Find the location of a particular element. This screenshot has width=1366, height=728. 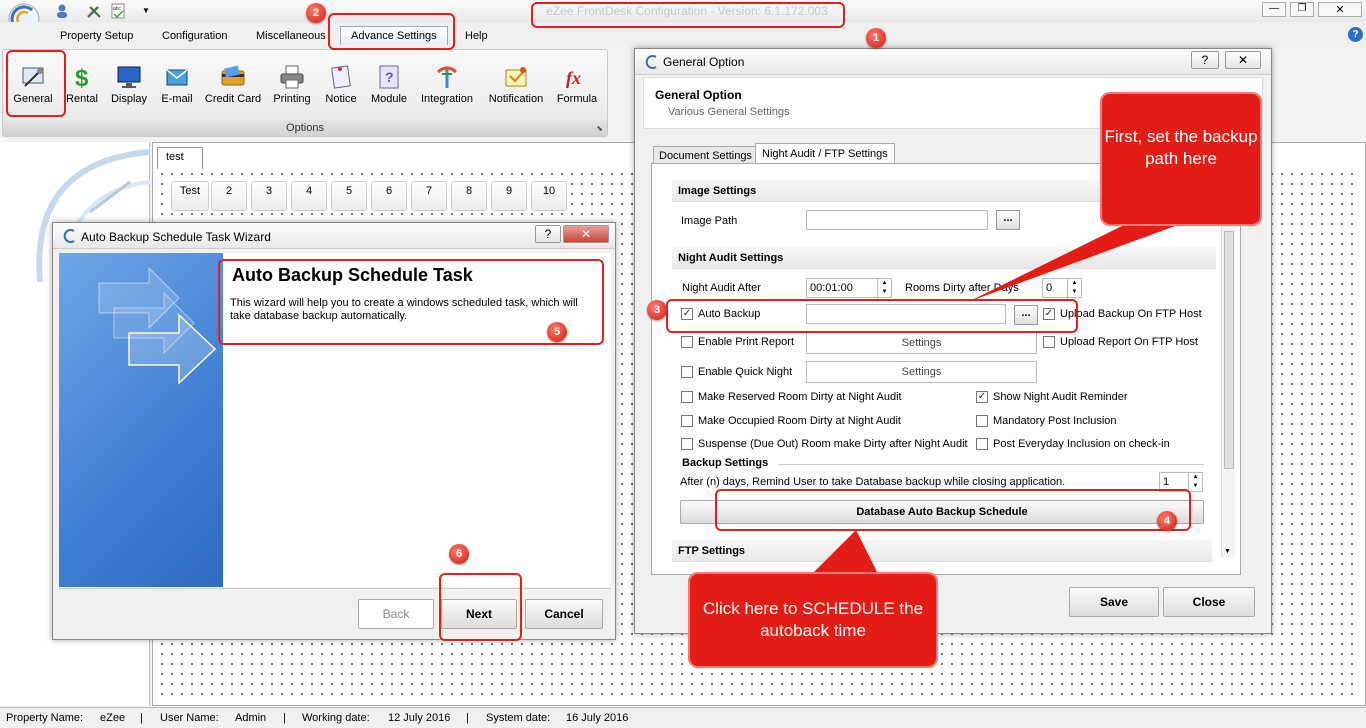

mandatory-post-checkbox is located at coordinates (982, 421).